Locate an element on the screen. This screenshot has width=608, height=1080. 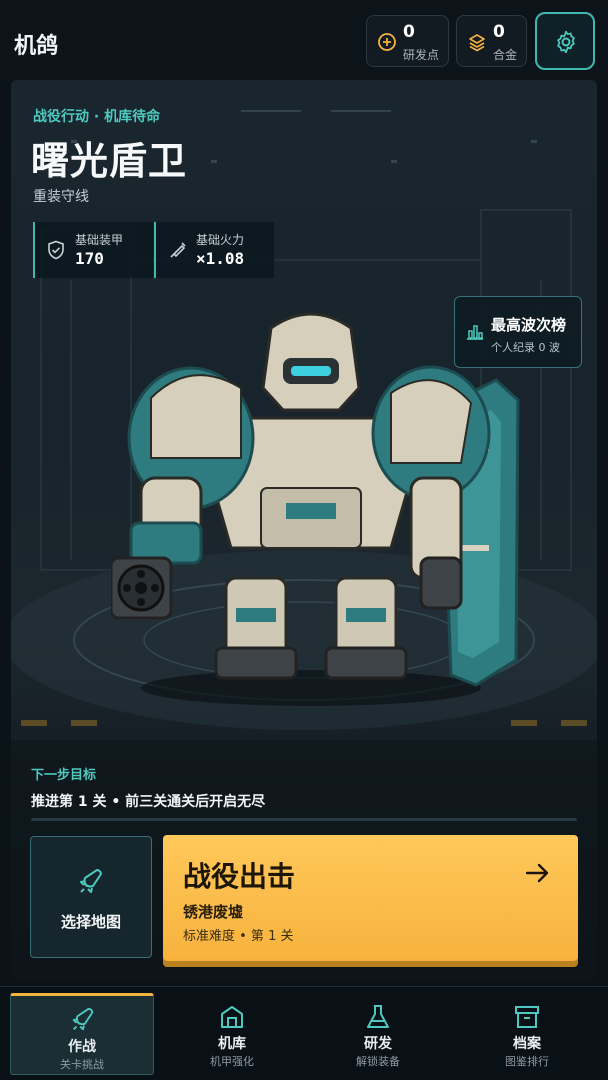
armor-label: 基础装甲 is located at coordinates (99, 240).